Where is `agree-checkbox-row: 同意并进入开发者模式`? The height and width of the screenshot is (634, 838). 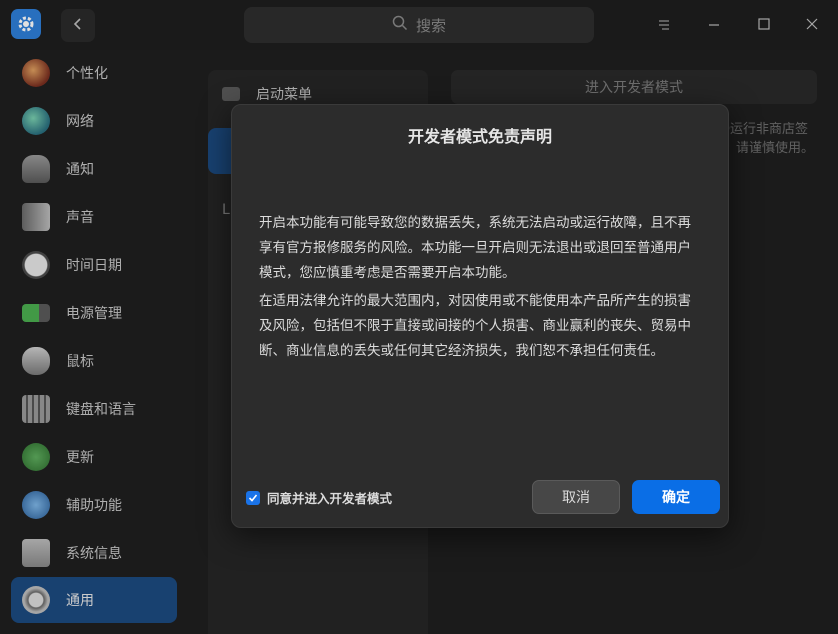 agree-checkbox-row: 同意并进入开发者模式 is located at coordinates (319, 497).